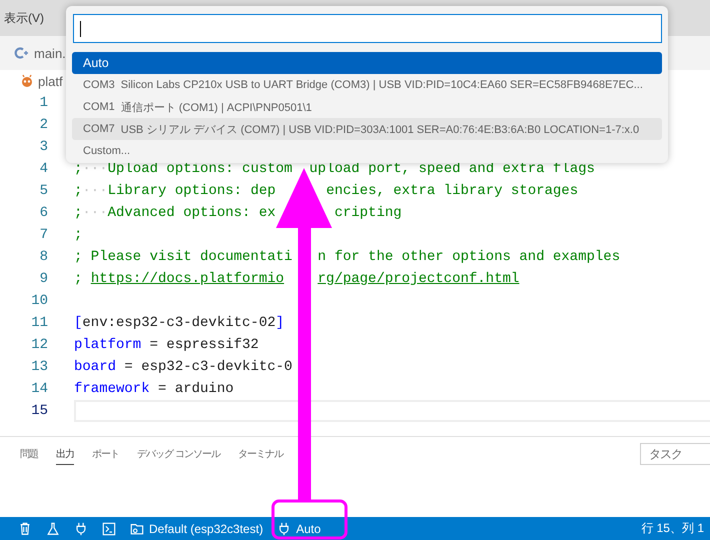 The height and width of the screenshot is (540, 710). Describe the element at coordinates (183, 257) in the screenshot. I see `code-text: ; Please visit documentati` at that location.